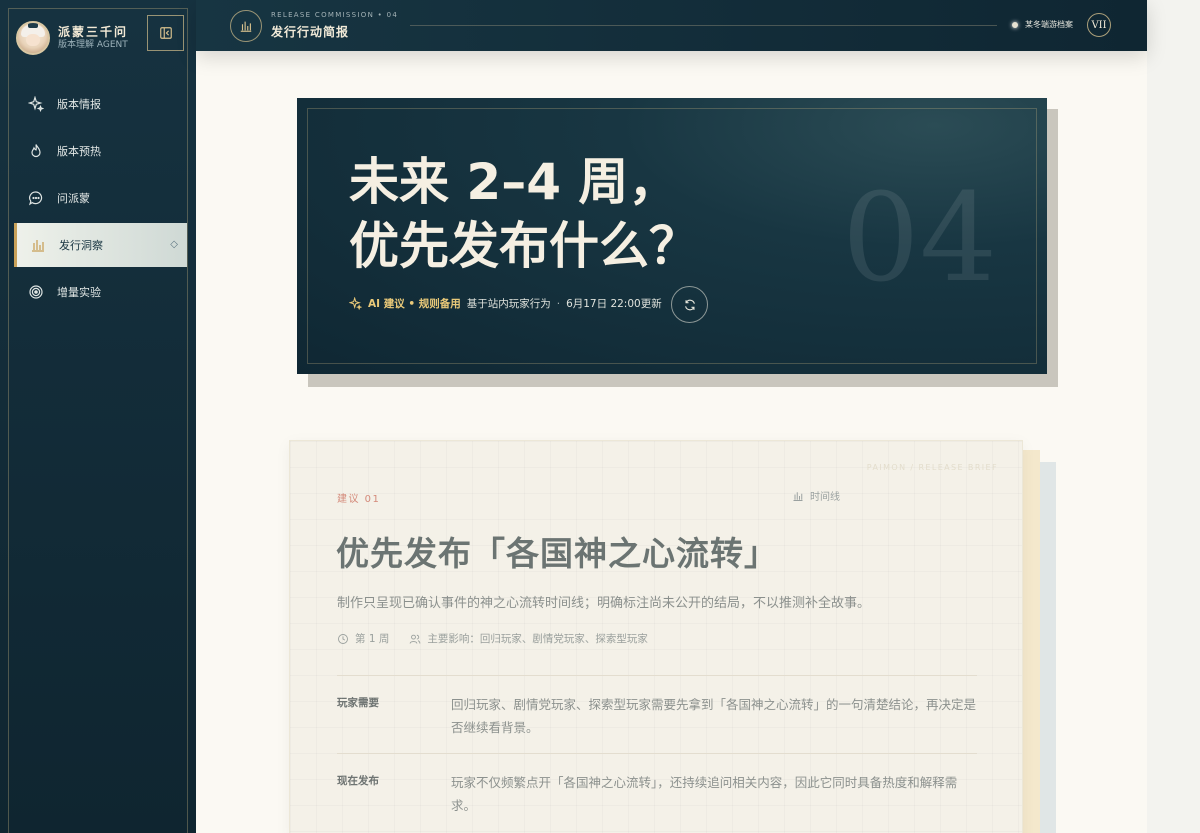 This screenshot has height=833, width=1200. I want to click on sidebar-item-label: 版本情报, so click(79, 104).